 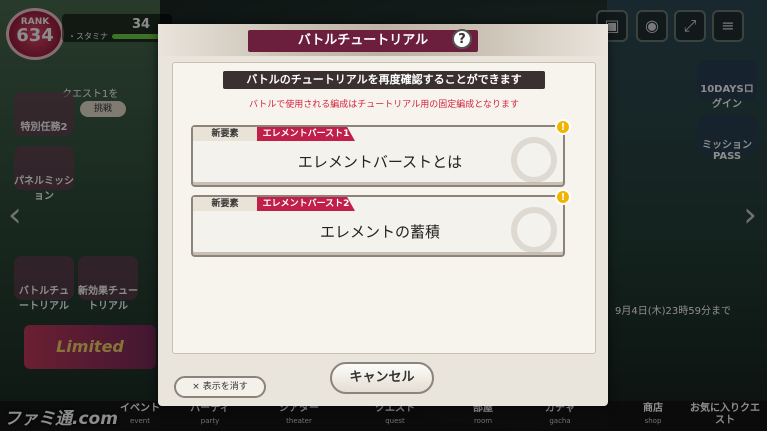 I want to click on cancel-button: キャンセル, so click(x=382, y=378).